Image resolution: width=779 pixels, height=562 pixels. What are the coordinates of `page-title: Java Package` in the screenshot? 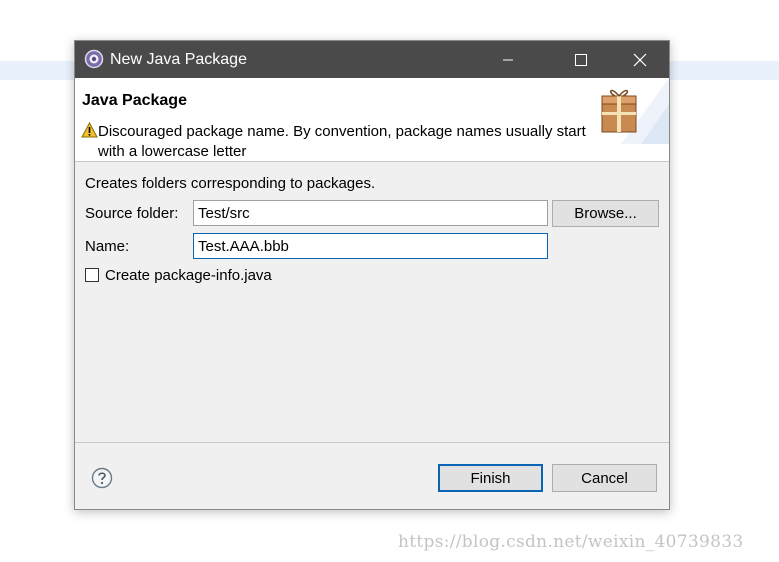 It's located at (134, 100).